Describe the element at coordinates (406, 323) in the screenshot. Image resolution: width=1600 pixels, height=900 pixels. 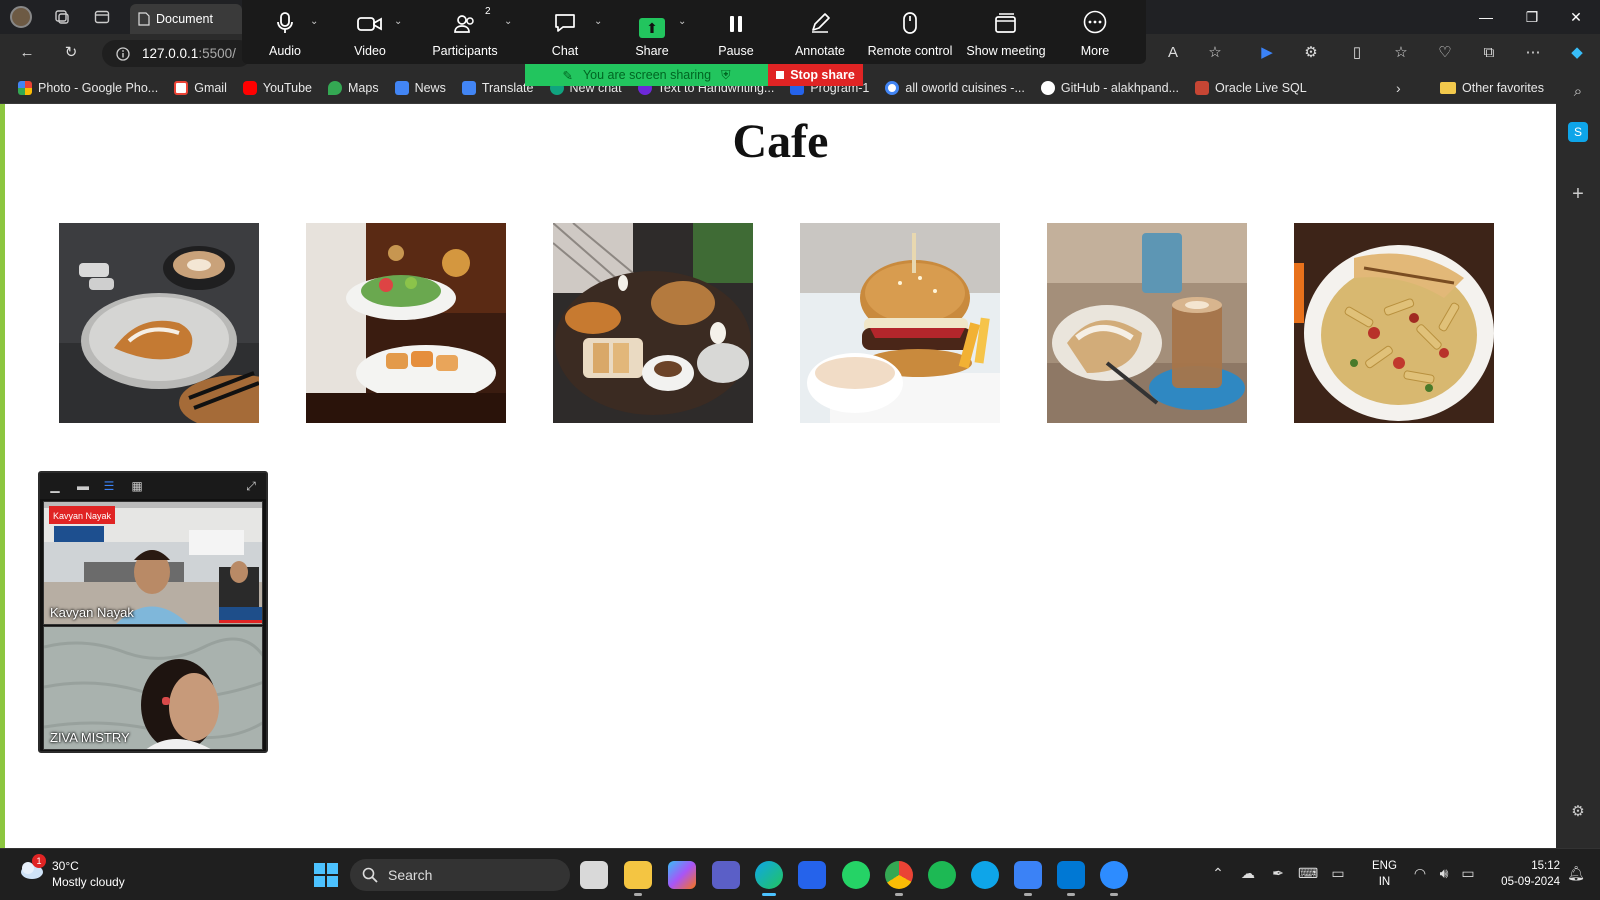
I see `salad-plates-photo` at that location.